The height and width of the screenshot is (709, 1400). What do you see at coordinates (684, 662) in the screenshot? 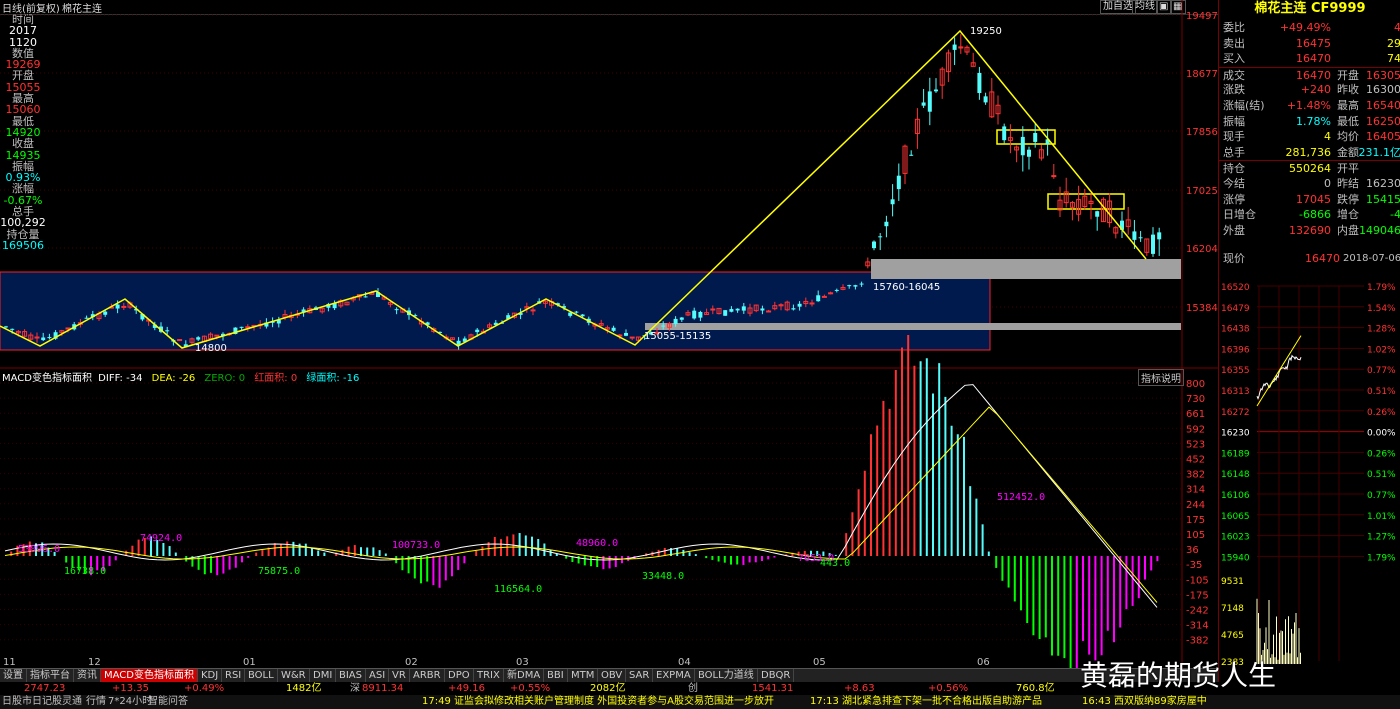
I see `date-tick: 04` at bounding box center [684, 662].